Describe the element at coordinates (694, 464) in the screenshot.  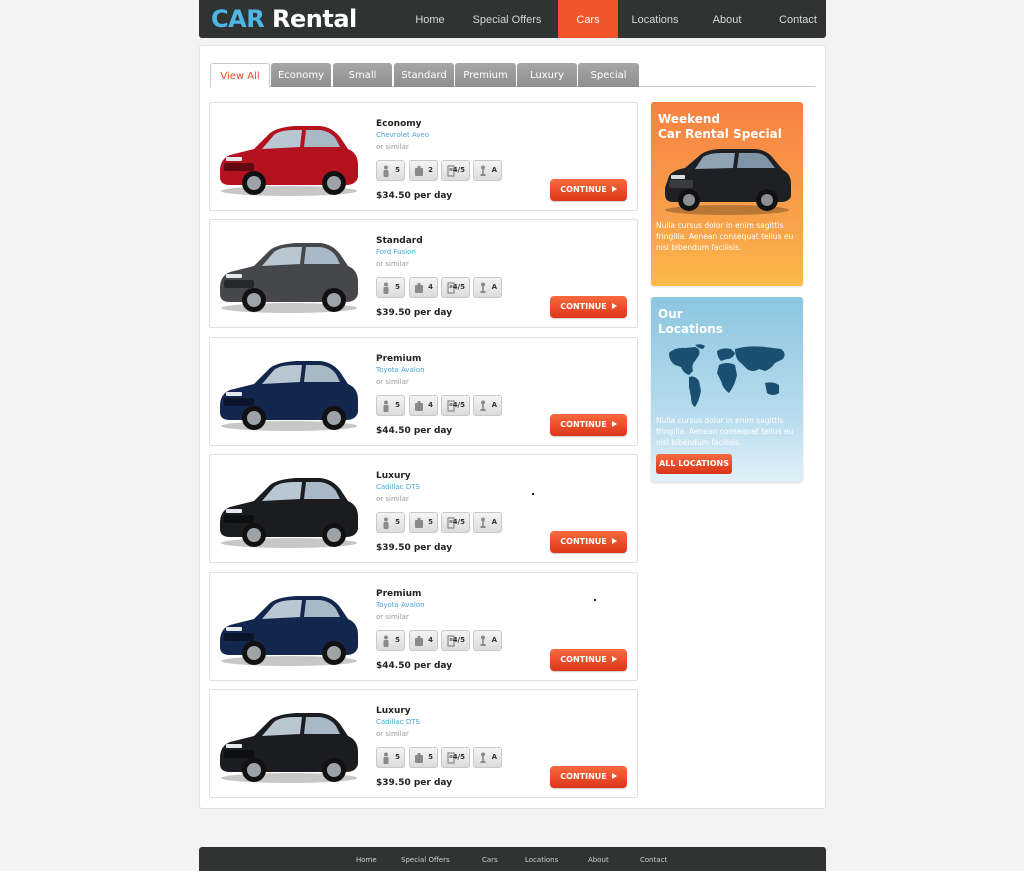
I see `all-locations-button: ALL LOCATIONS` at that location.